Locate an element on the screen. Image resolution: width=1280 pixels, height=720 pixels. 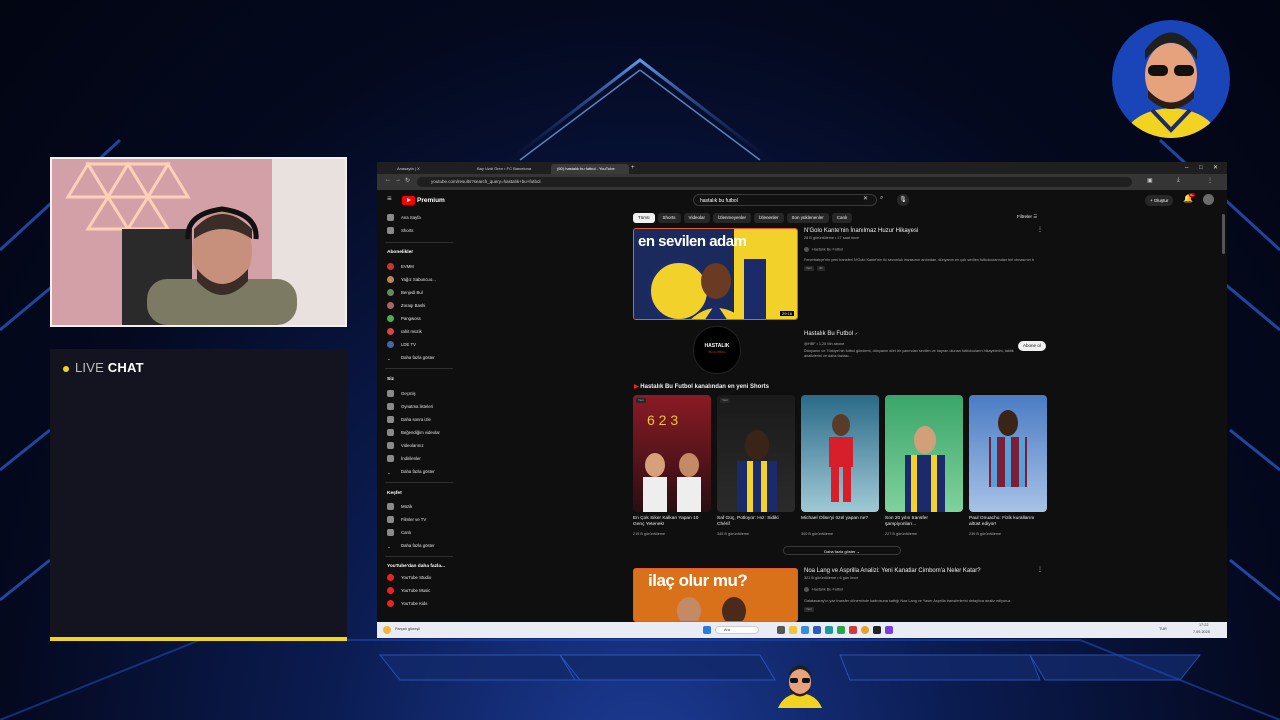
music-icon is located at coordinates (390, 507).